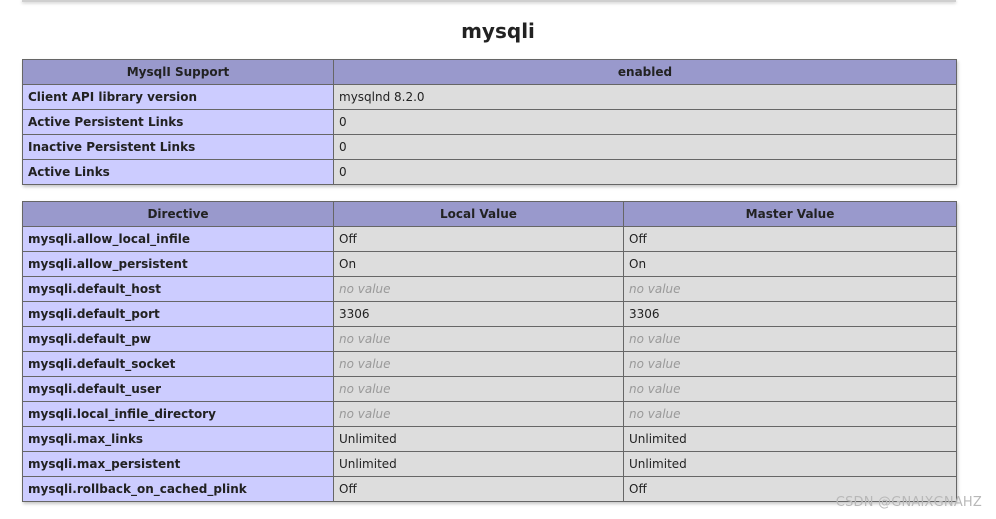 This screenshot has width=996, height=519. I want to click on directive-name-cell: mysqli.local_infile_directory, so click(178, 414).